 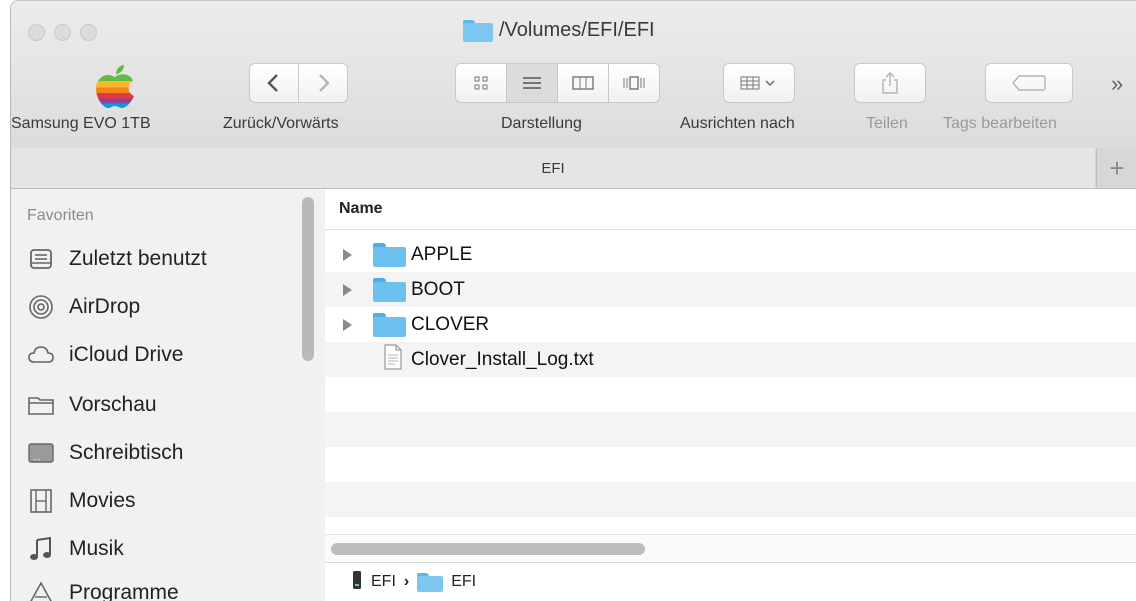 What do you see at coordinates (96, 548) in the screenshot?
I see `sidebar-item-label: Musik` at bounding box center [96, 548].